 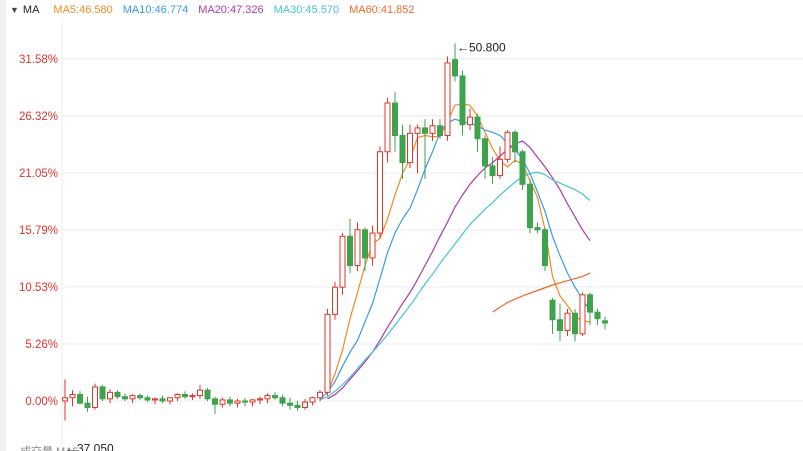 What do you see at coordinates (38, 174) in the screenshot?
I see `y-tick-label: 21.05%` at bounding box center [38, 174].